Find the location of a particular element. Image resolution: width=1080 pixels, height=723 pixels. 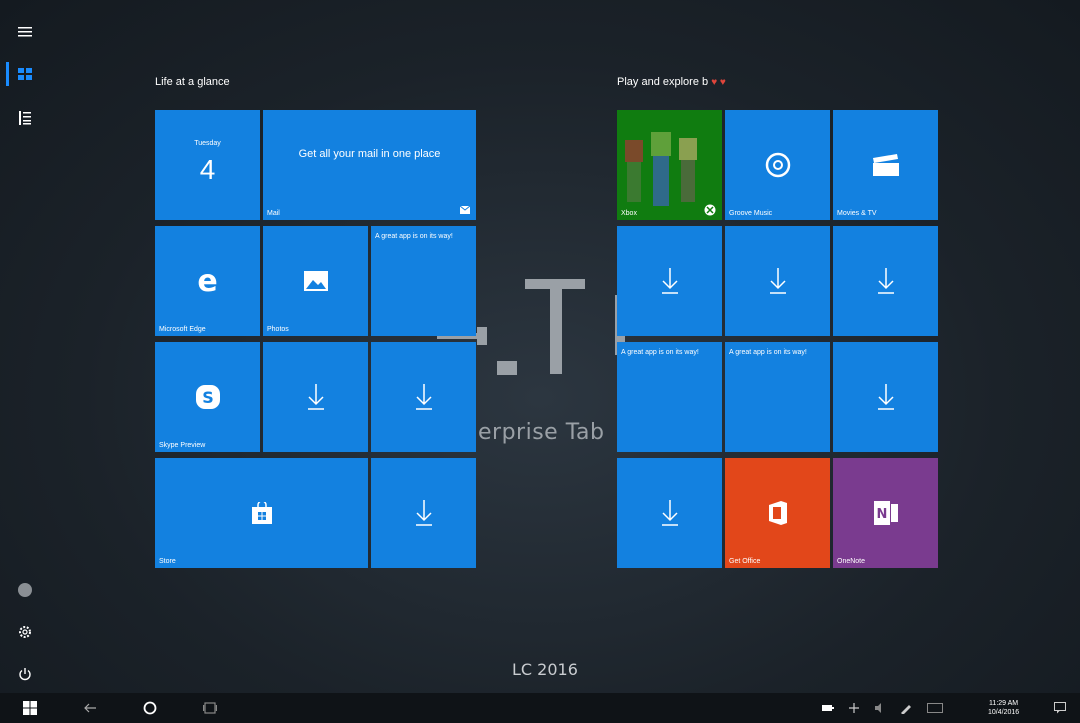

background-year: LC 2016 is located at coordinates (545, 669).